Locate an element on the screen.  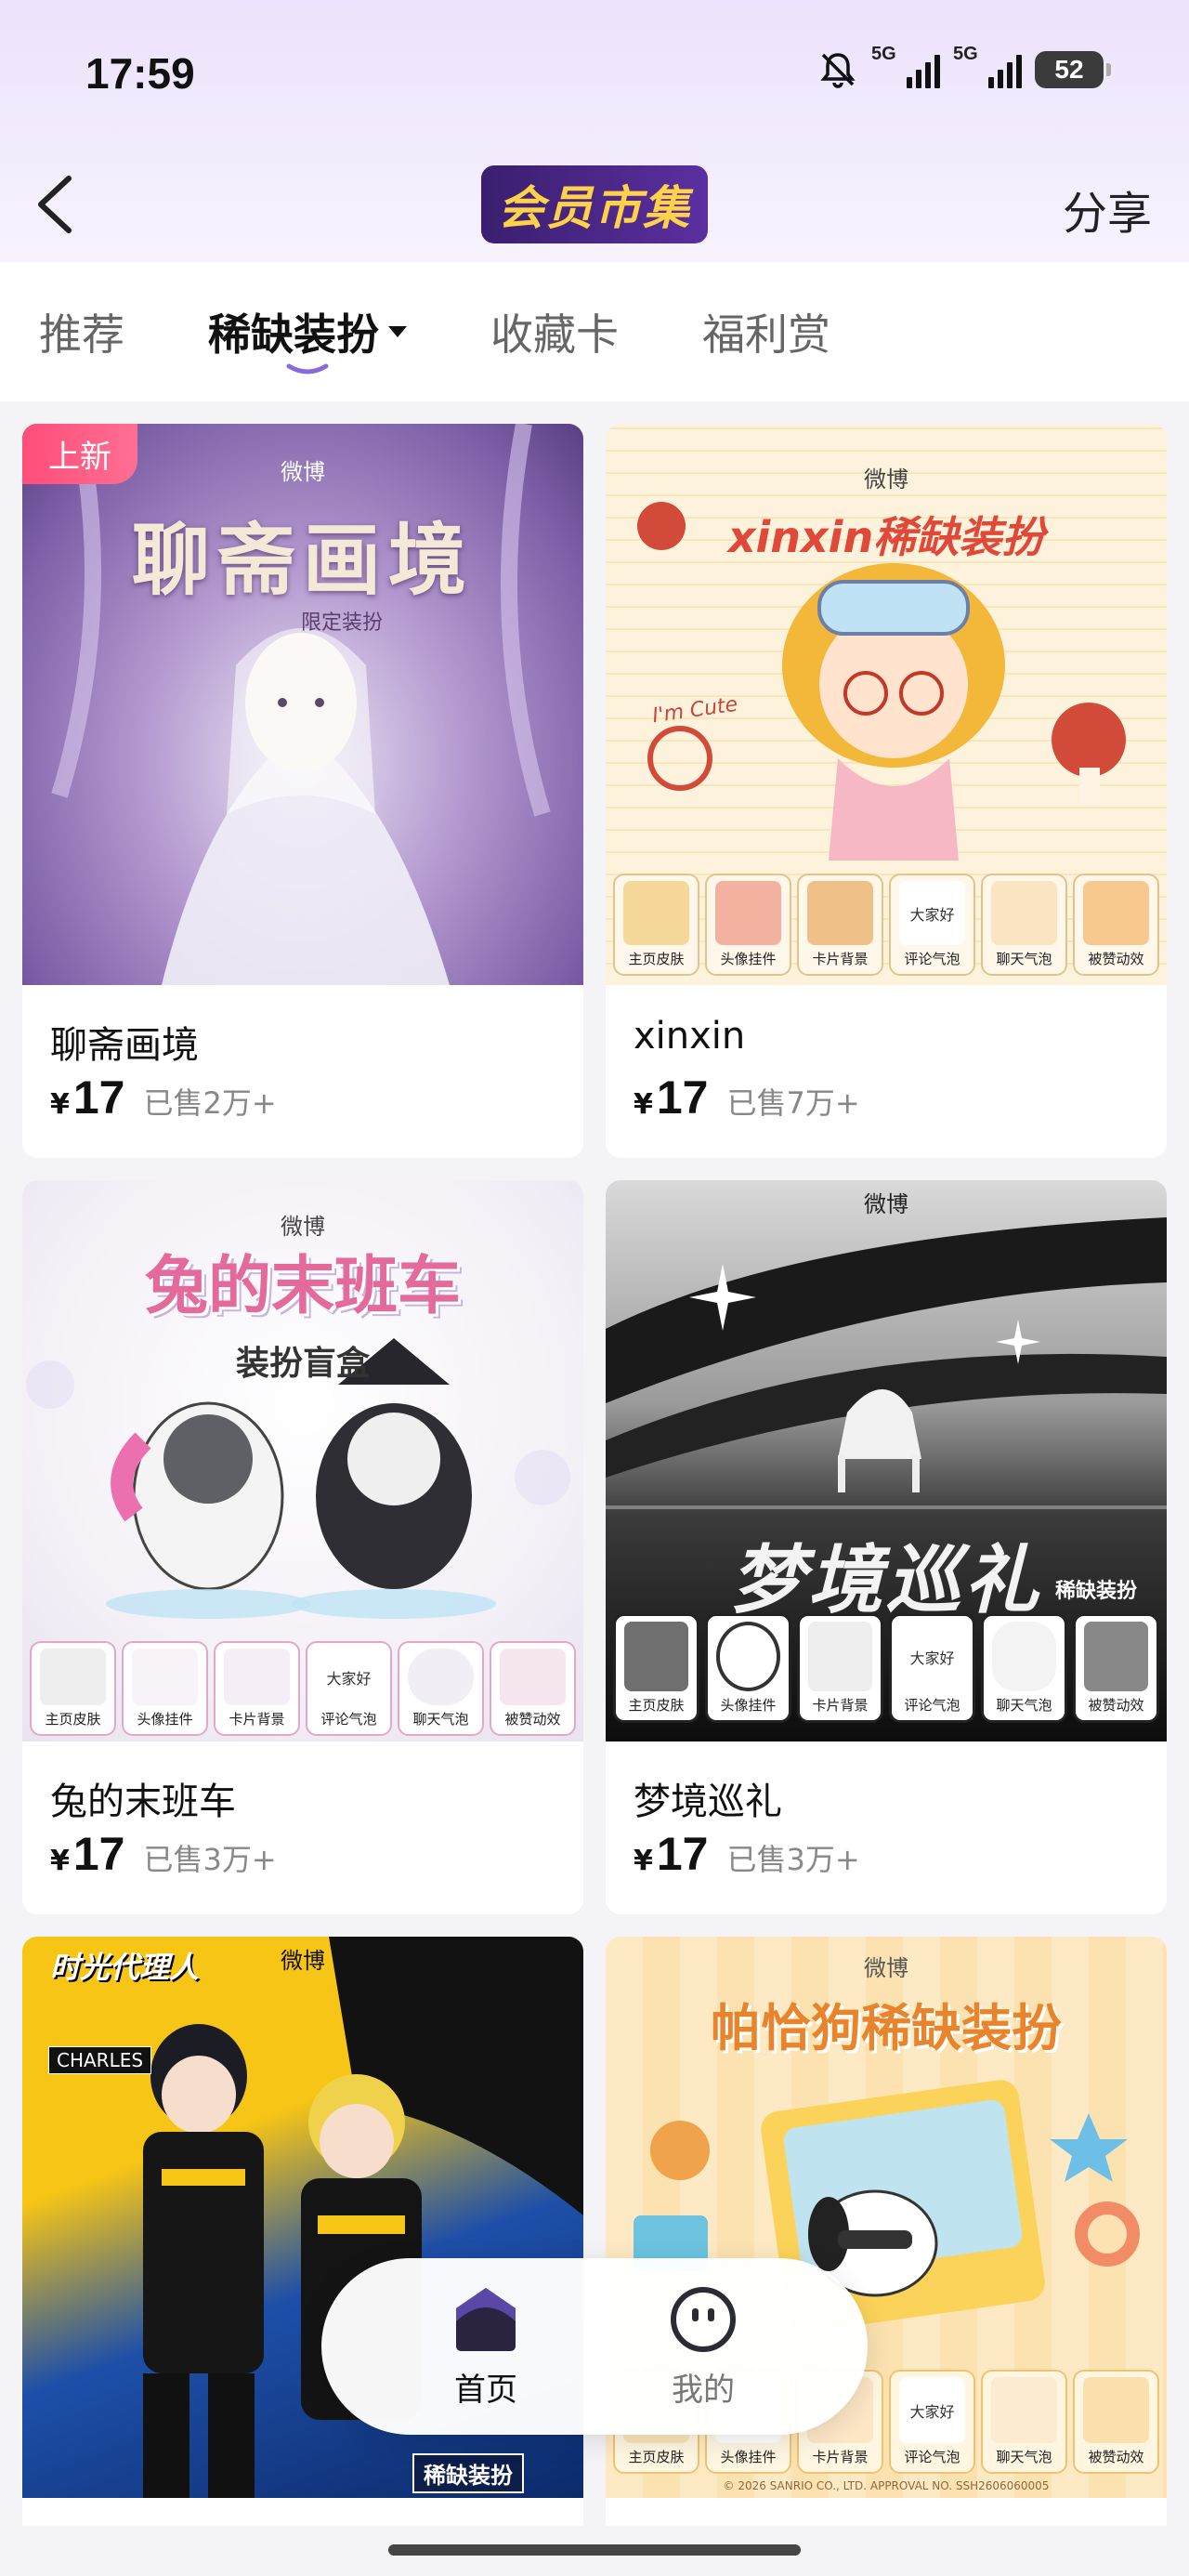
nav-home: 首页 is located at coordinates (486, 2347).